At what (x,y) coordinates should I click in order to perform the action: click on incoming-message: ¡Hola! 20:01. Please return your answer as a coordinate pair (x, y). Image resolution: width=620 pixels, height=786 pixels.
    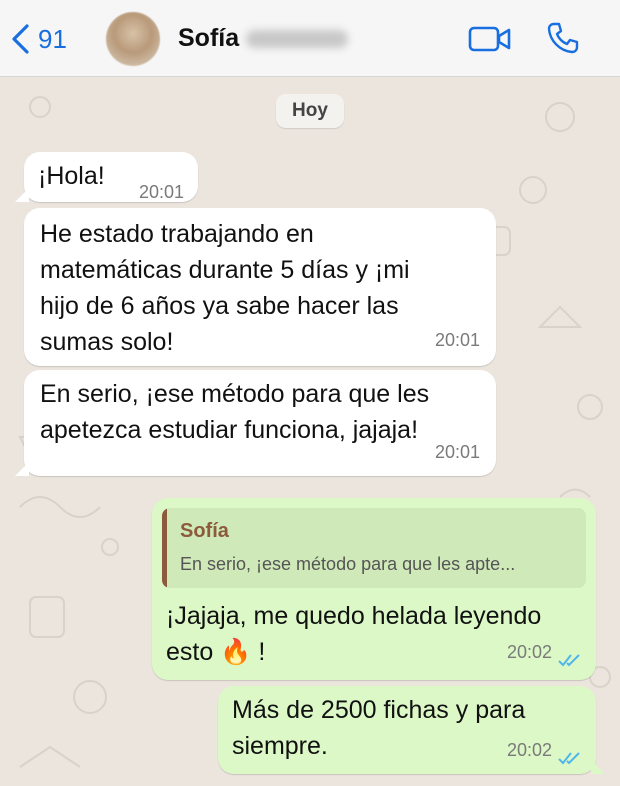
    Looking at the image, I should click on (106, 177).